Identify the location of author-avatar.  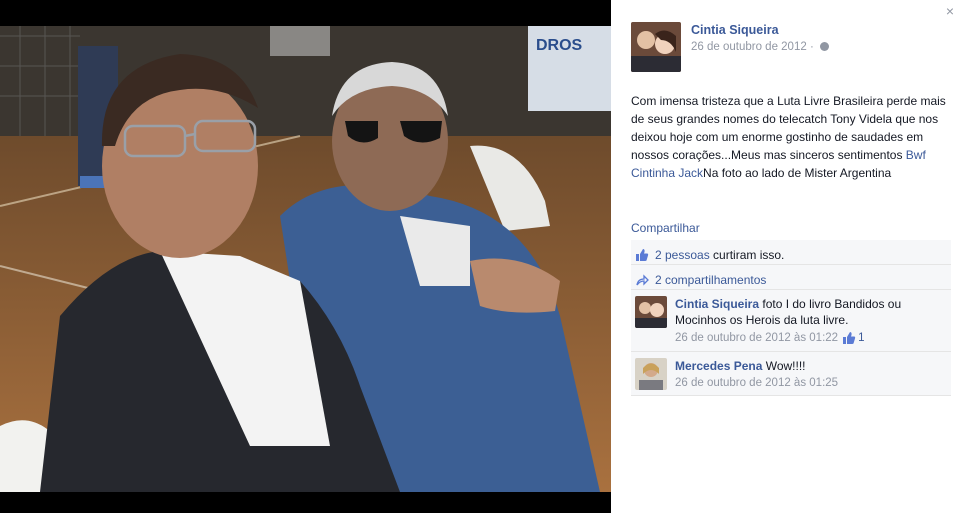
(656, 47).